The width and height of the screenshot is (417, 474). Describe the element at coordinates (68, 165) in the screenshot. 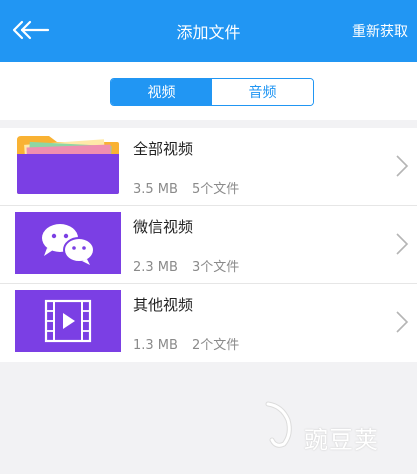

I see `folder-icon` at that location.